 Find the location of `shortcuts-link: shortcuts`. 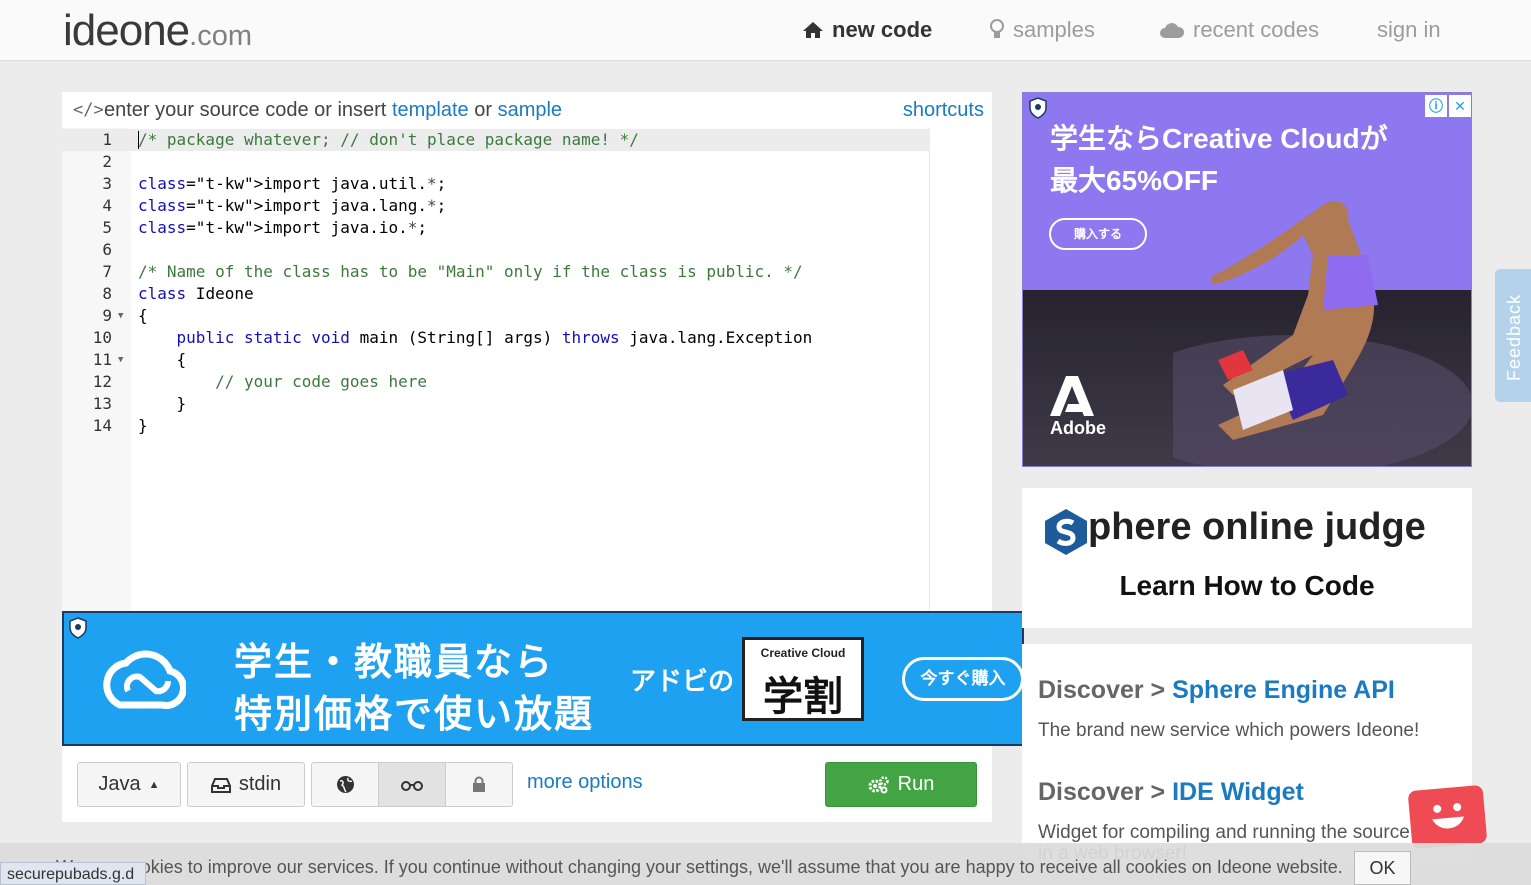

shortcuts-link: shortcuts is located at coordinates (943, 110).